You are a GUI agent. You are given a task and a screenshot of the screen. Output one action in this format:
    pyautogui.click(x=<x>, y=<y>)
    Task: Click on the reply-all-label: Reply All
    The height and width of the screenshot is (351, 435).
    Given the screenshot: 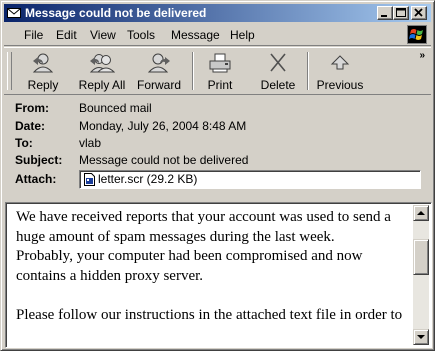 What is the action you would take?
    pyautogui.click(x=102, y=85)
    